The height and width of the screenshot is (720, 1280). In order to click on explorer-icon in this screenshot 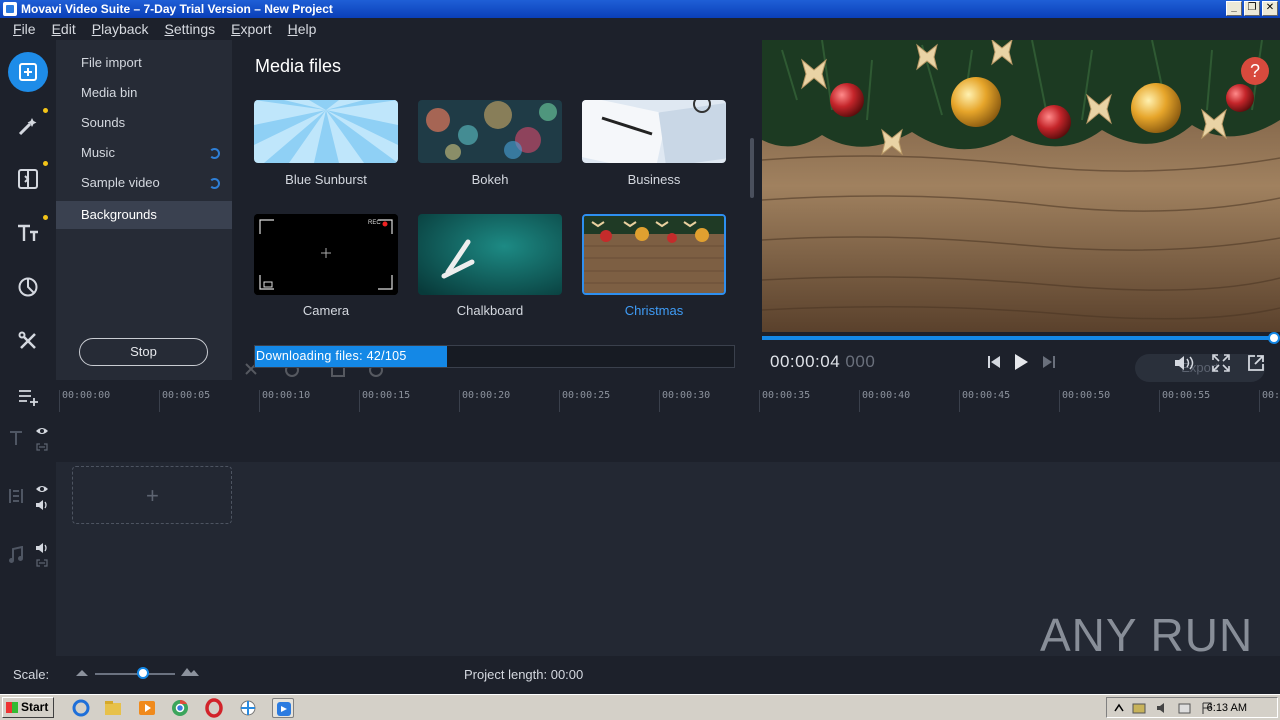, I will do `click(113, 708)`.